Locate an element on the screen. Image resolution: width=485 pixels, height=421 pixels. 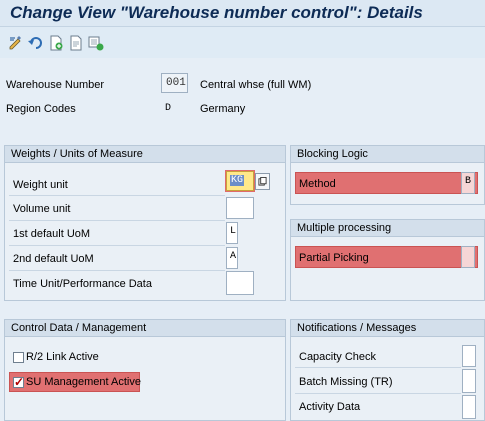
notifications-title: Notifications / Messages is located at coordinates (387, 328).